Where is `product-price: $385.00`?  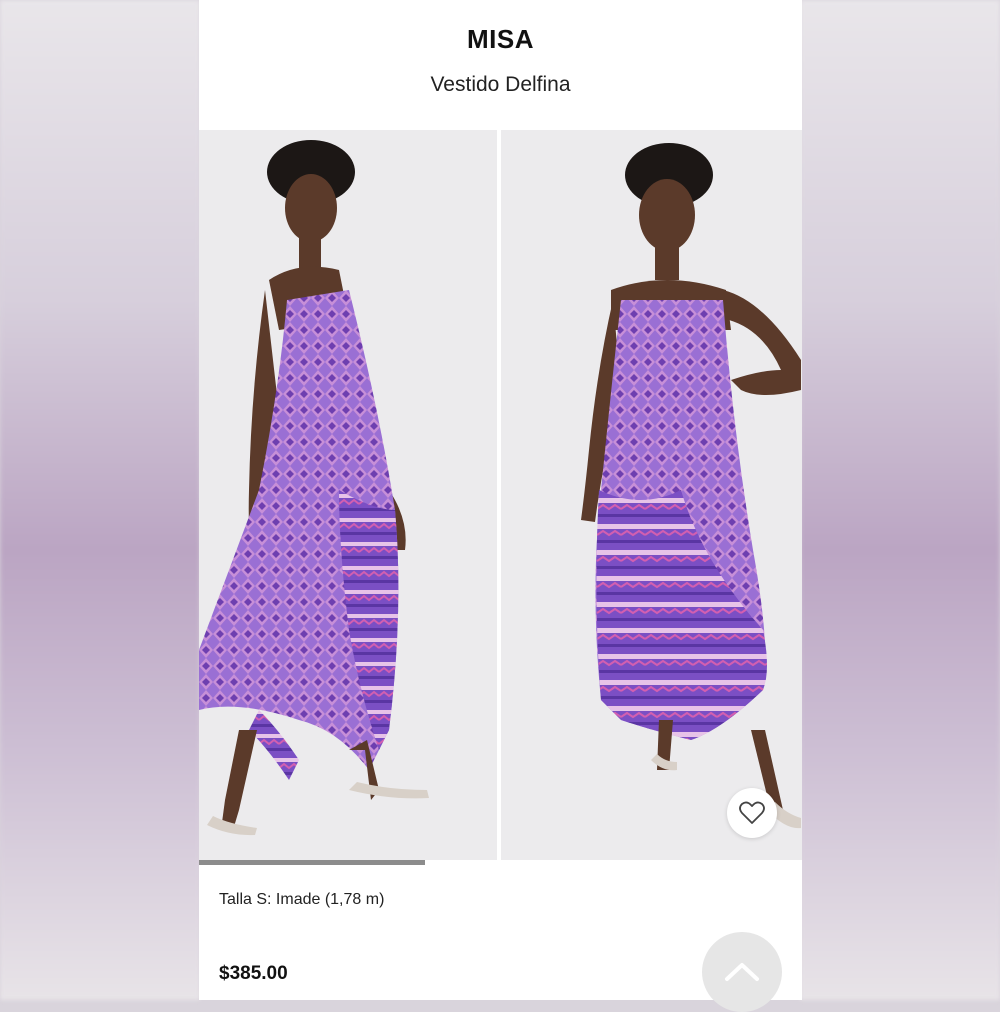 product-price: $385.00 is located at coordinates (253, 973).